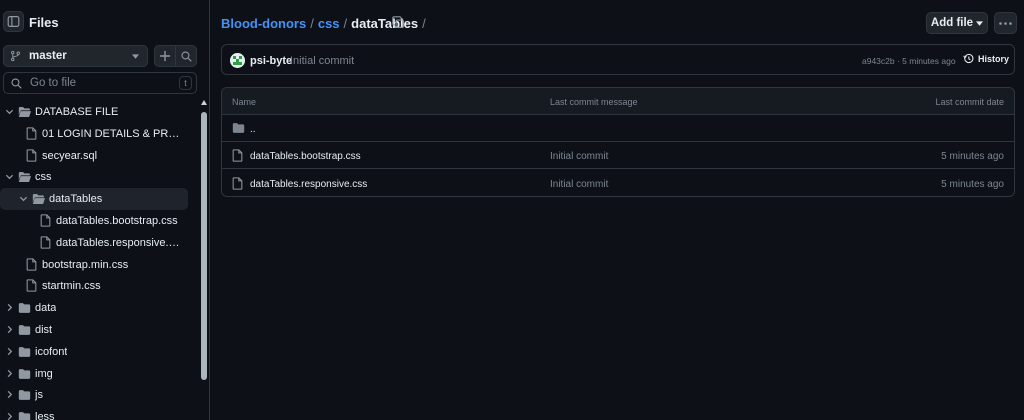 This screenshot has width=1024, height=420. What do you see at coordinates (46, 308) in the screenshot?
I see `tree-item-label: data` at bounding box center [46, 308].